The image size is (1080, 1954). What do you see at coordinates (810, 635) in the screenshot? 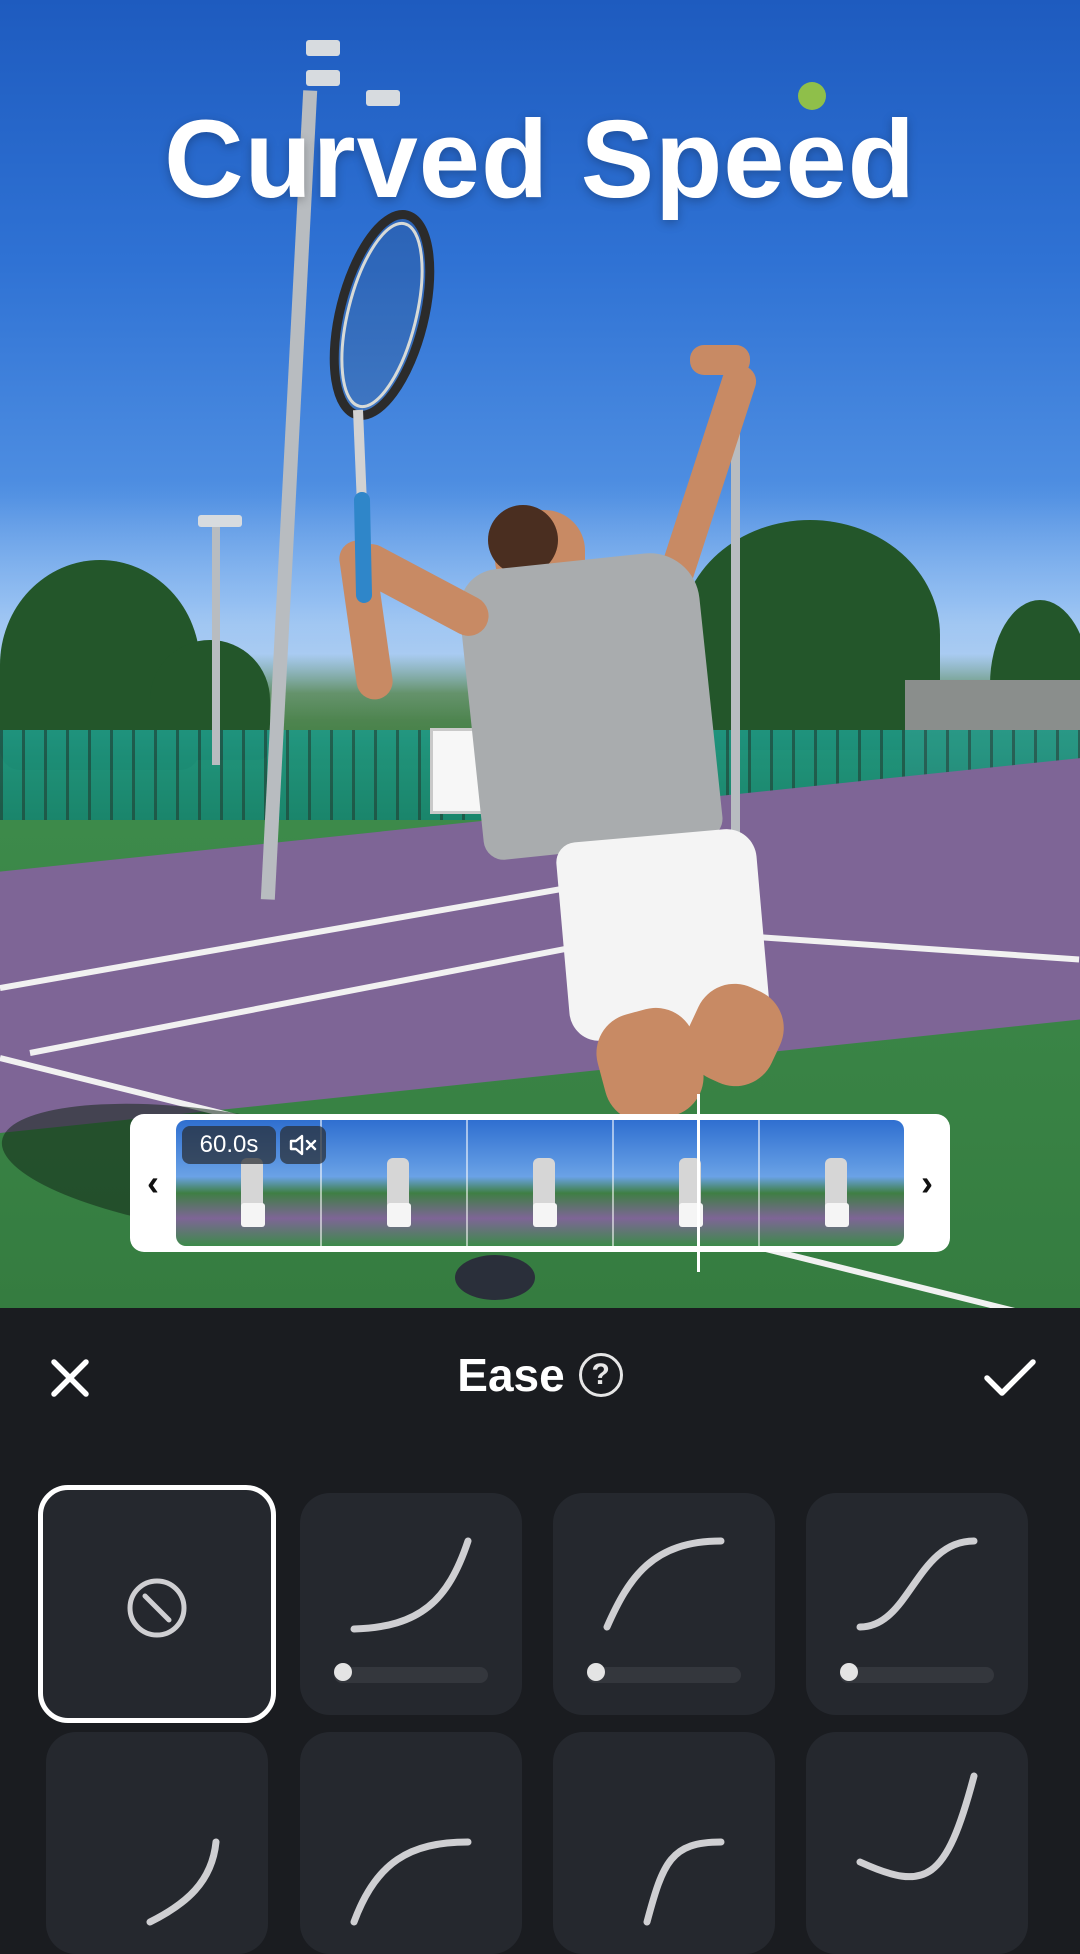
I see `tree` at bounding box center [810, 635].